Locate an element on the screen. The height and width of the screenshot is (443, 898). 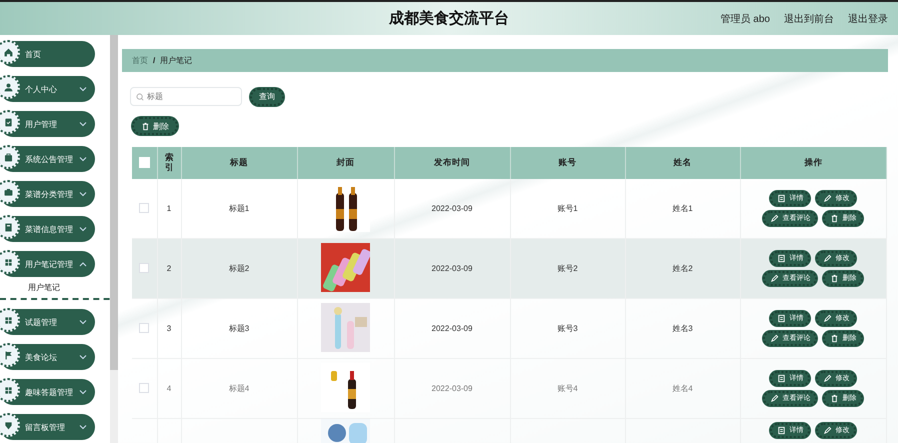
shield-icon is located at coordinates (10, 425).